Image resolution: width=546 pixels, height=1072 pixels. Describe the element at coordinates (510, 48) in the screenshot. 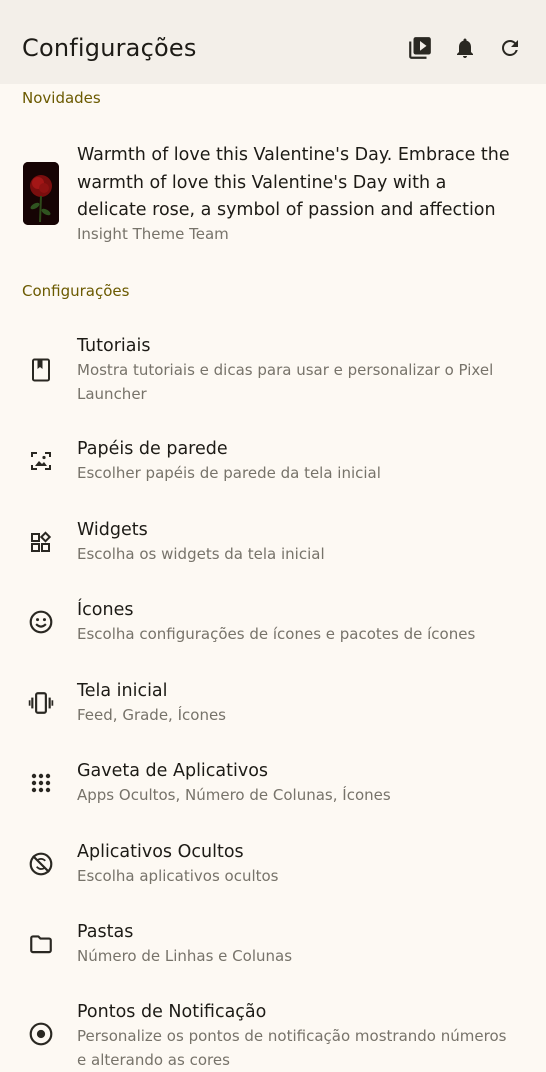

I see `refresh-icon` at that location.